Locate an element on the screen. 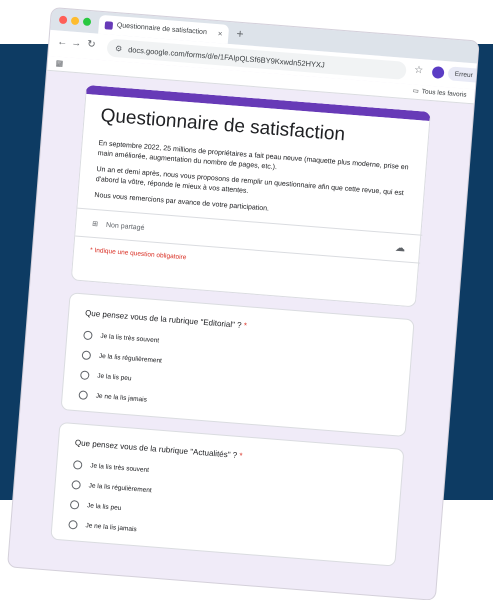 This screenshot has height=600, width=493. error-label: Erreur is located at coordinates (464, 74).